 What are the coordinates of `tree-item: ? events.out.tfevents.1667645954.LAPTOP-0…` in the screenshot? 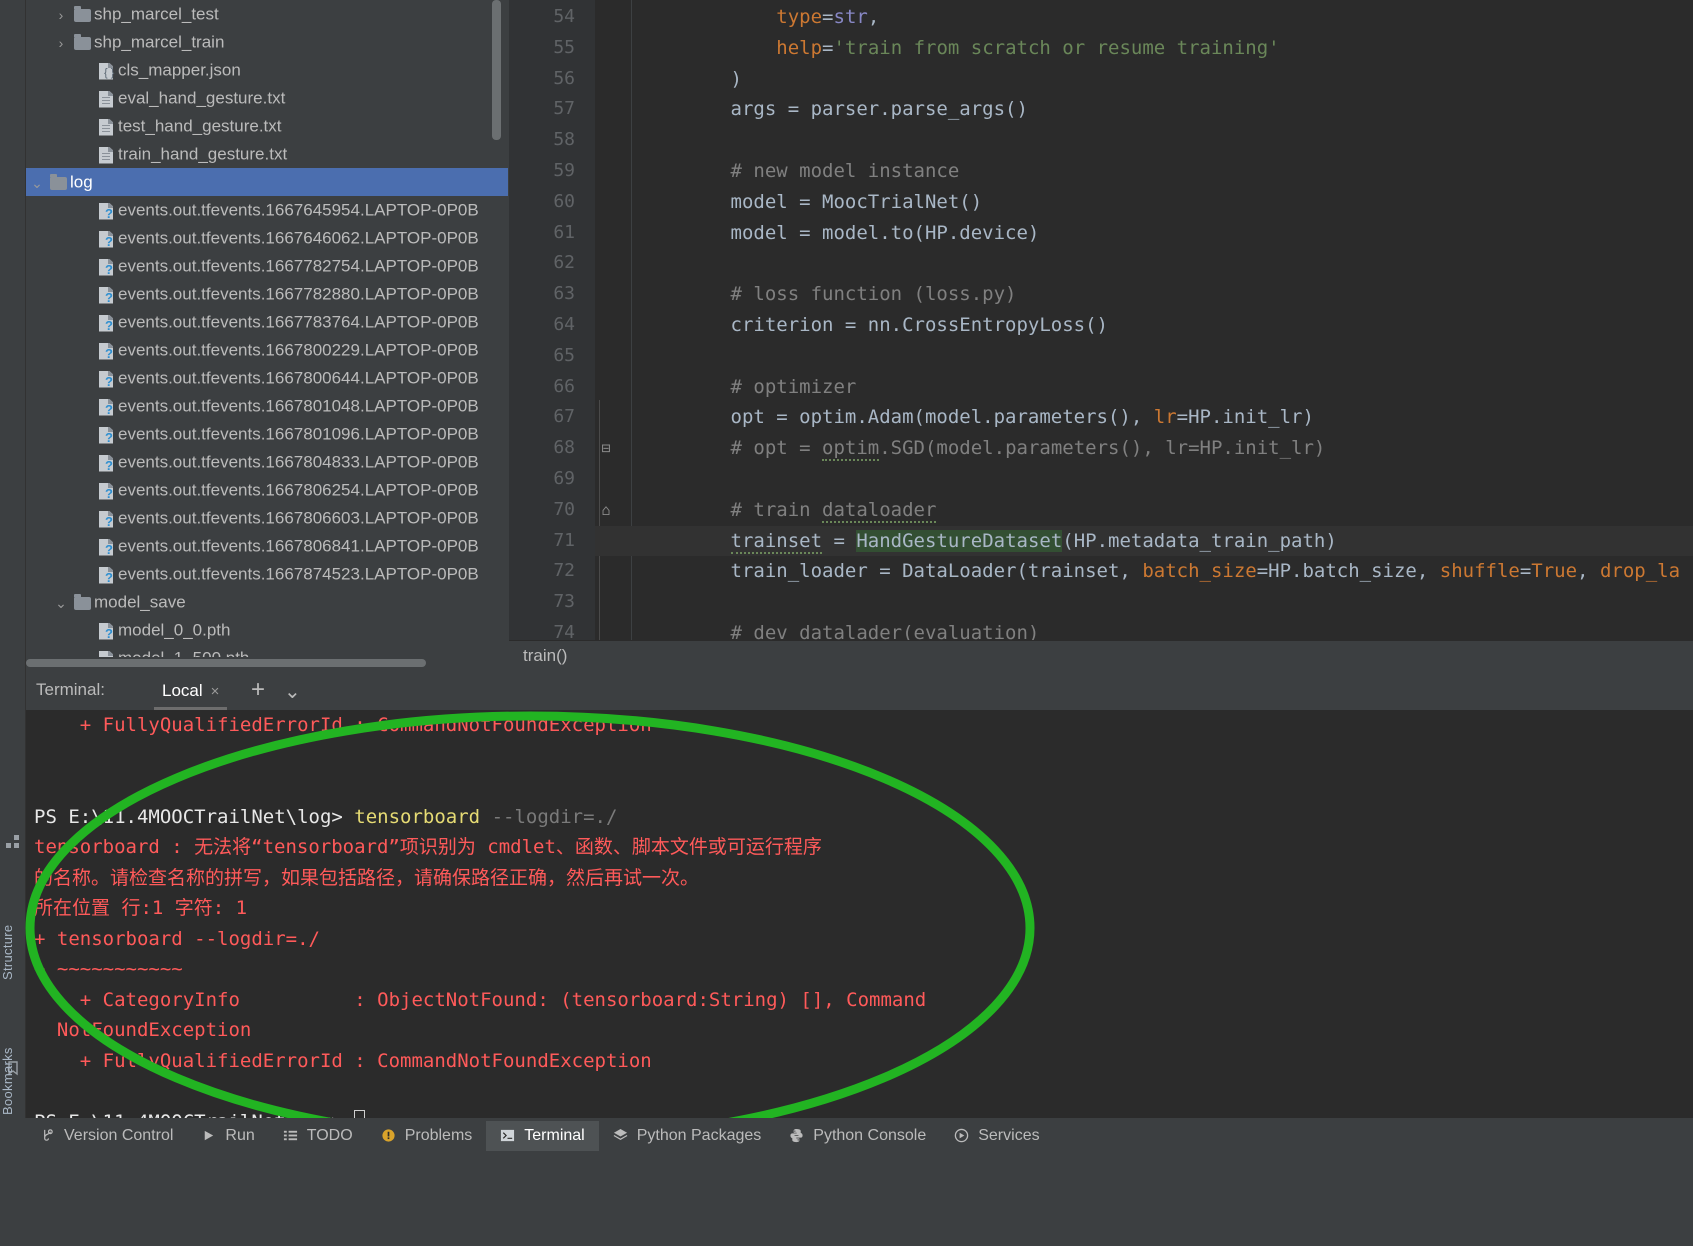 It's located at (267, 210).